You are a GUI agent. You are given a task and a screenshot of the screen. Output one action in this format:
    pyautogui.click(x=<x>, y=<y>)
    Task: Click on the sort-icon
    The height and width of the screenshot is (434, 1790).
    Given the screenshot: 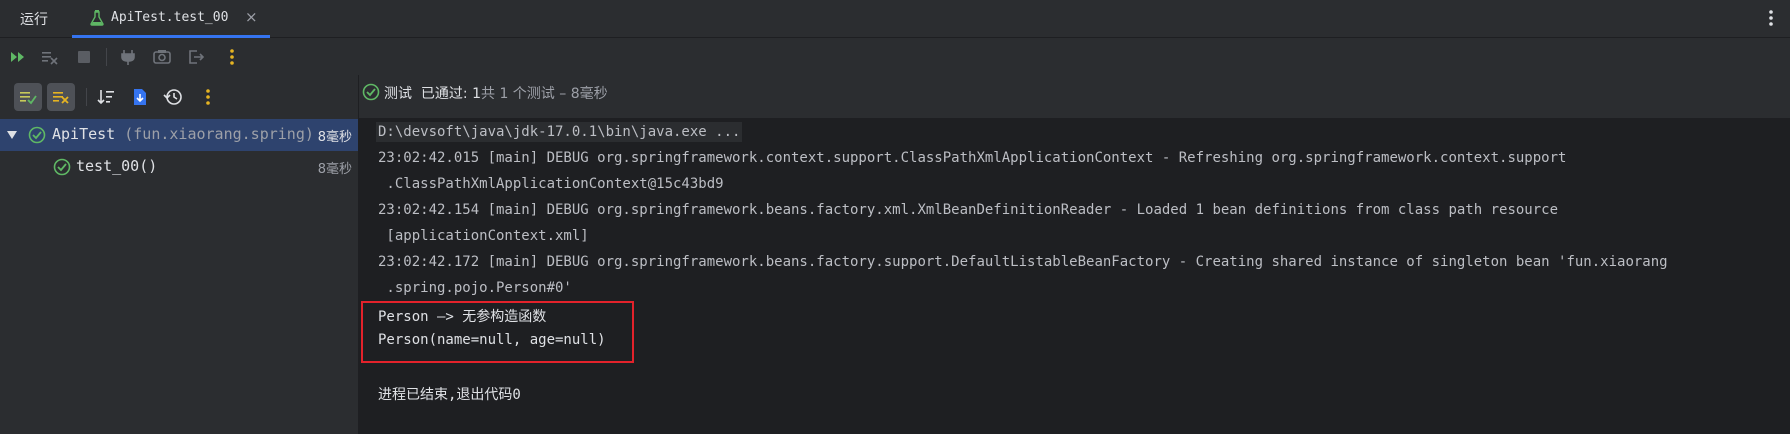 What is the action you would take?
    pyautogui.click(x=106, y=97)
    